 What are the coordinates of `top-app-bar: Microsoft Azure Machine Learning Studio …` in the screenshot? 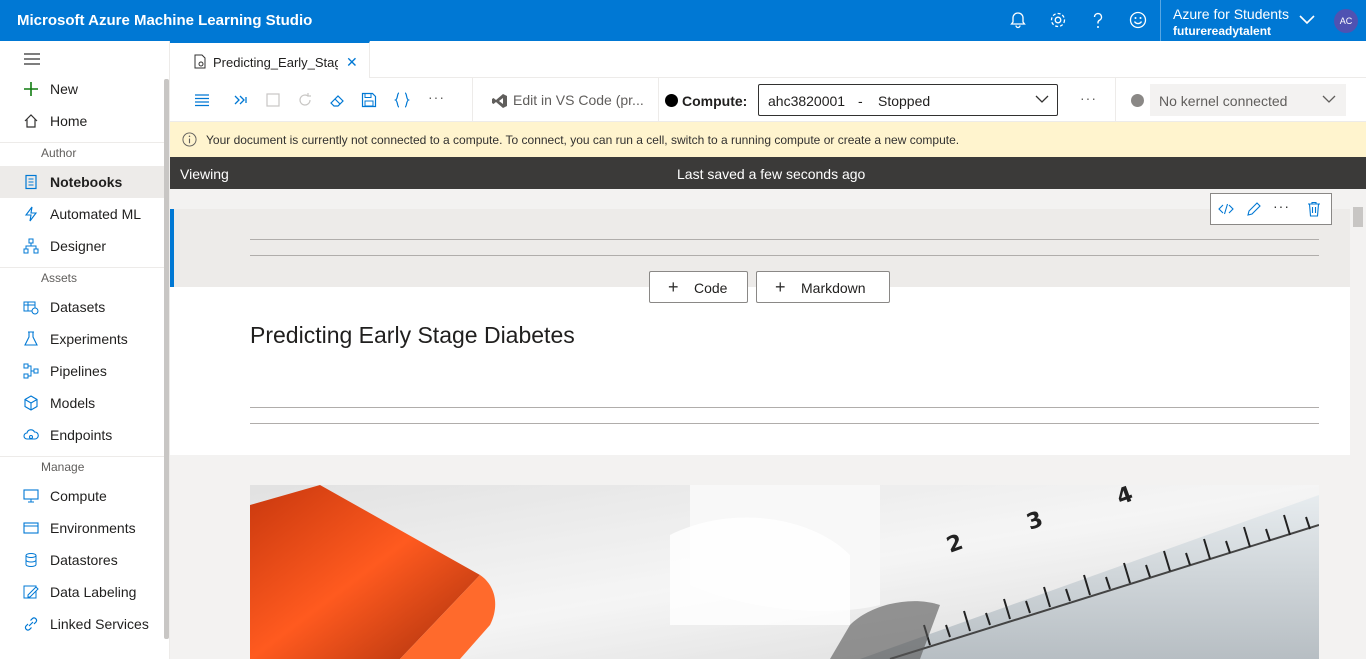 It's located at (683, 20).